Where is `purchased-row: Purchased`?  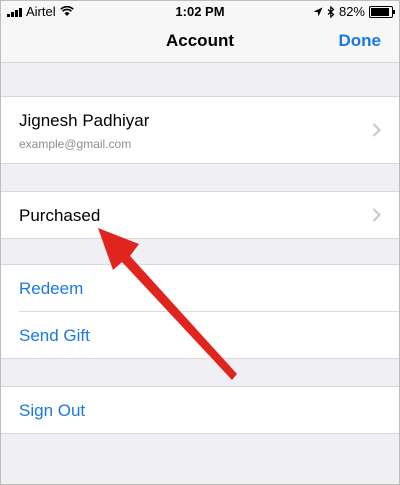
purchased-row: Purchased is located at coordinates (200, 215).